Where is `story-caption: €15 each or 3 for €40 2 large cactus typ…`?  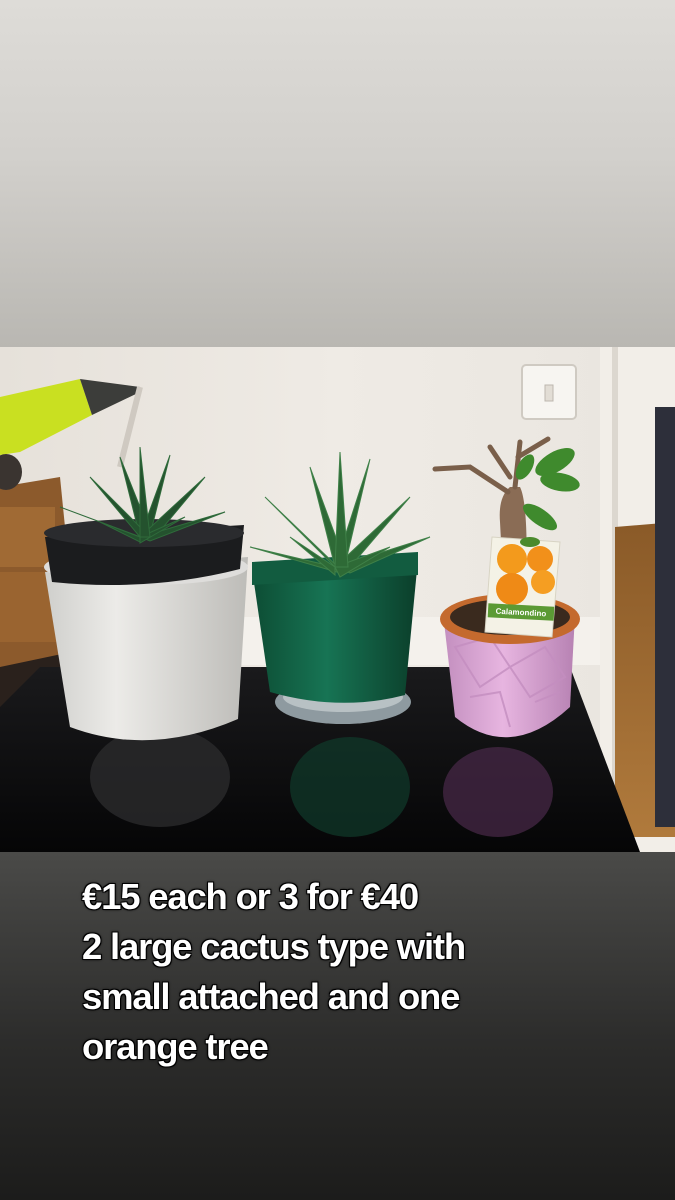
story-caption: €15 each or 3 for €40 2 large cactus typ… is located at coordinates (362, 972).